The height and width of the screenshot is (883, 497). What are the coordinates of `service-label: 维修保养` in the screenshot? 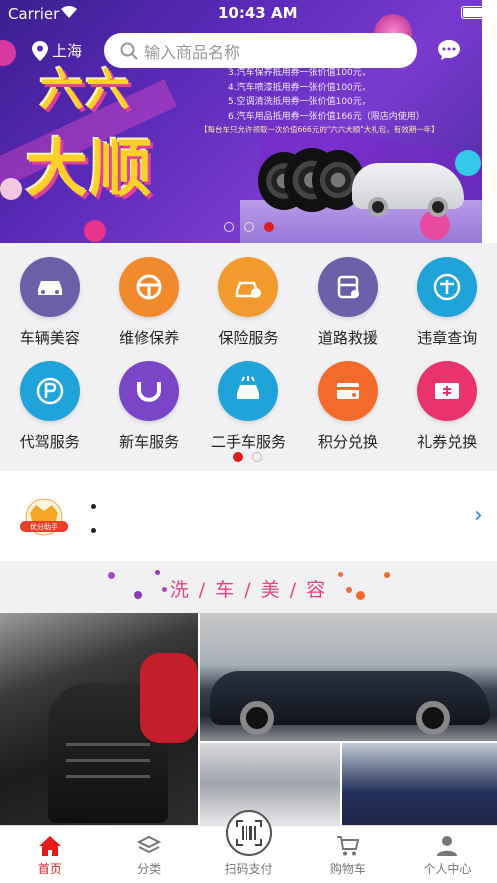 It's located at (149, 338).